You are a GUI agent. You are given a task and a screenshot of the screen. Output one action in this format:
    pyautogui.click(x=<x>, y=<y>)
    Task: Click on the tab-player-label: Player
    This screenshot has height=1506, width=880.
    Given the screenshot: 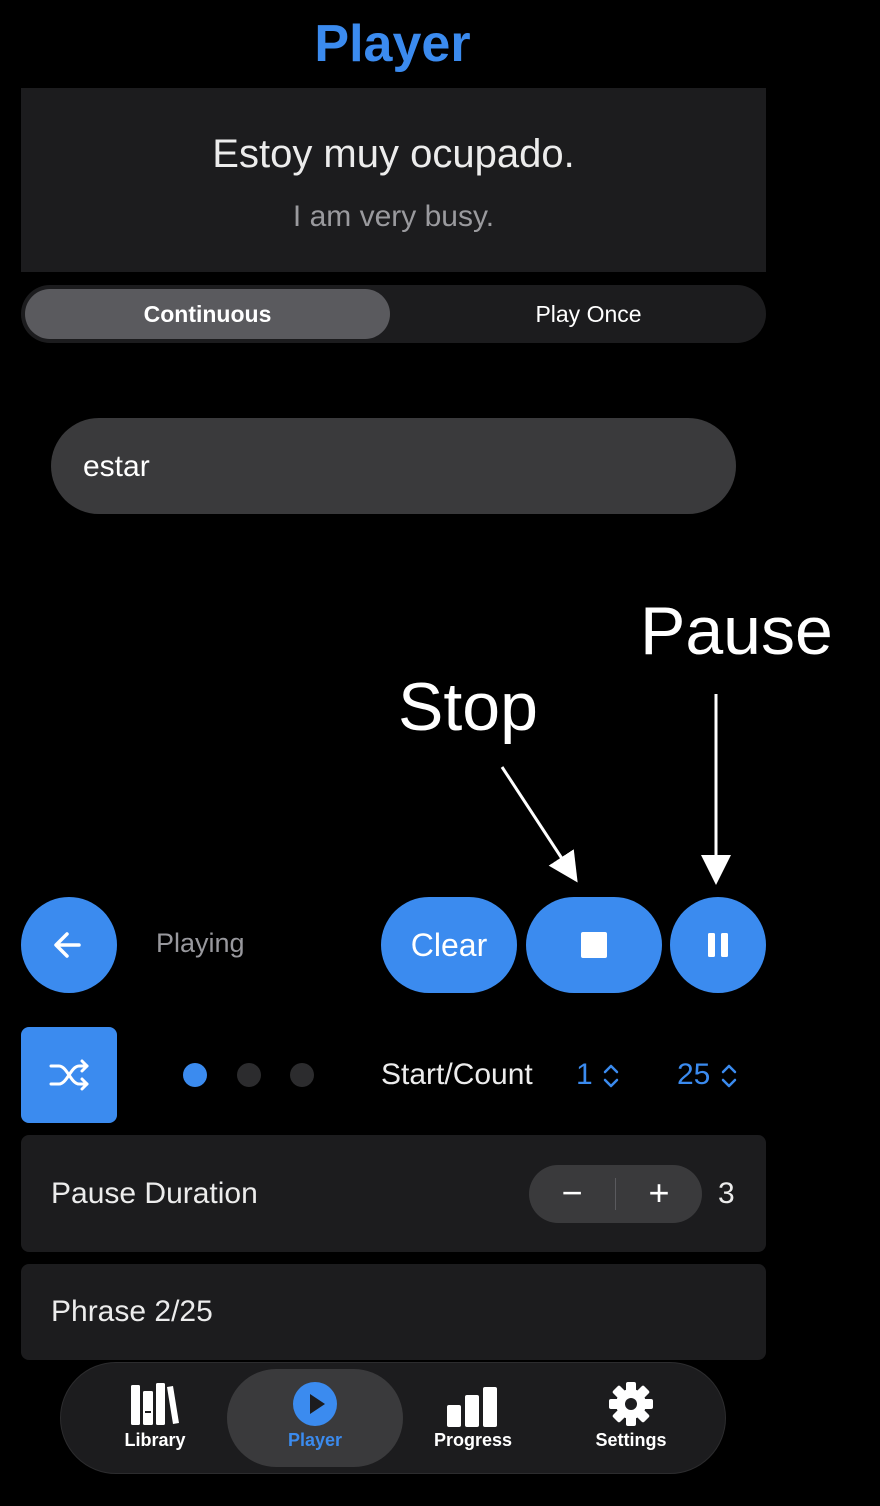 What is the action you would take?
    pyautogui.click(x=315, y=1440)
    